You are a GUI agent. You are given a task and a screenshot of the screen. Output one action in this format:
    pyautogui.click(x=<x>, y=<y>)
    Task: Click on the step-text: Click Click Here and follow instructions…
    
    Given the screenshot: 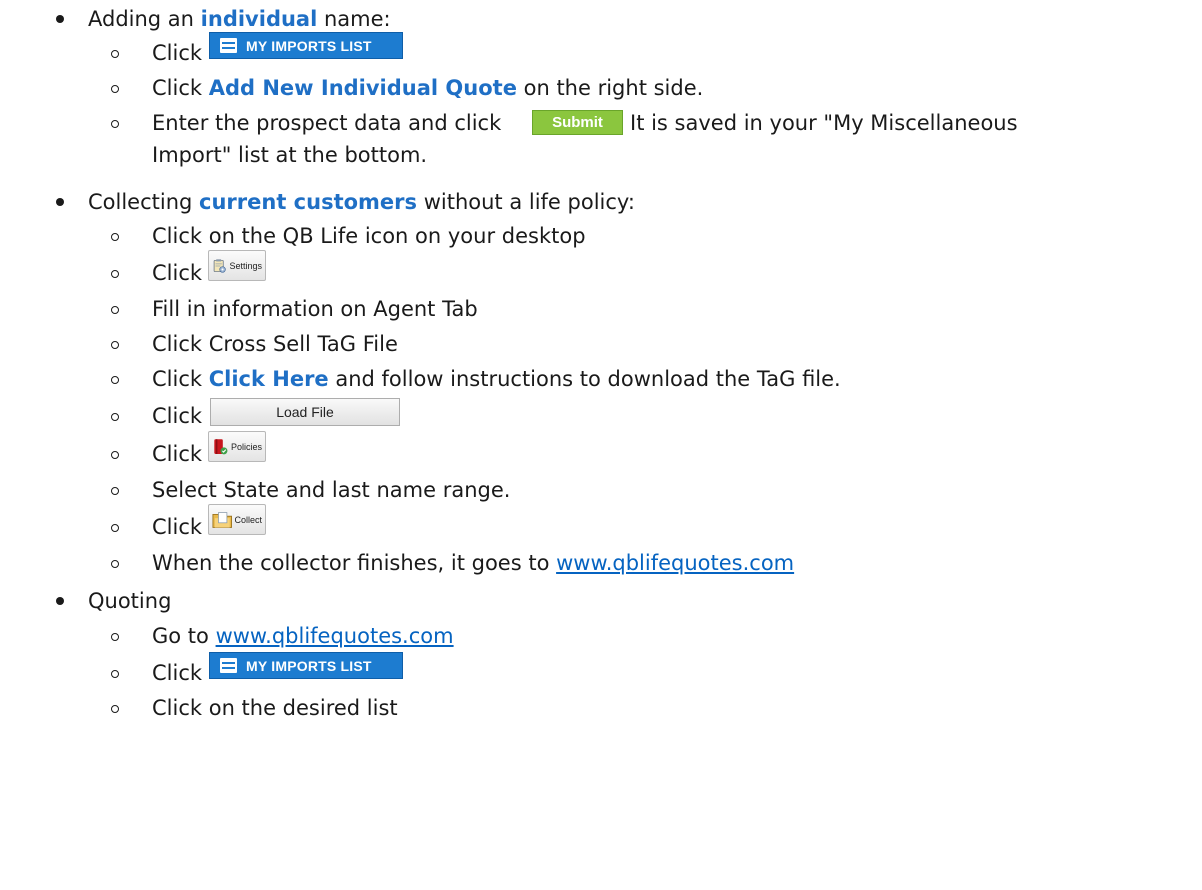 What is the action you would take?
    pyautogui.click(x=496, y=379)
    